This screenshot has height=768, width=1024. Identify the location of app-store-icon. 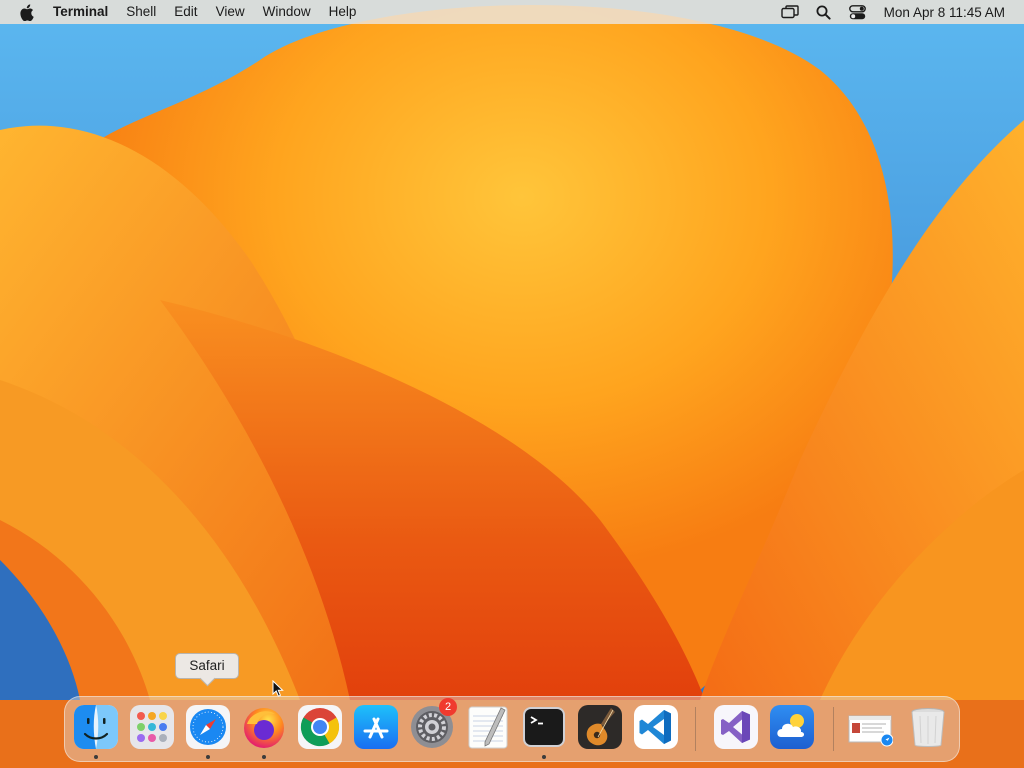
(376, 727).